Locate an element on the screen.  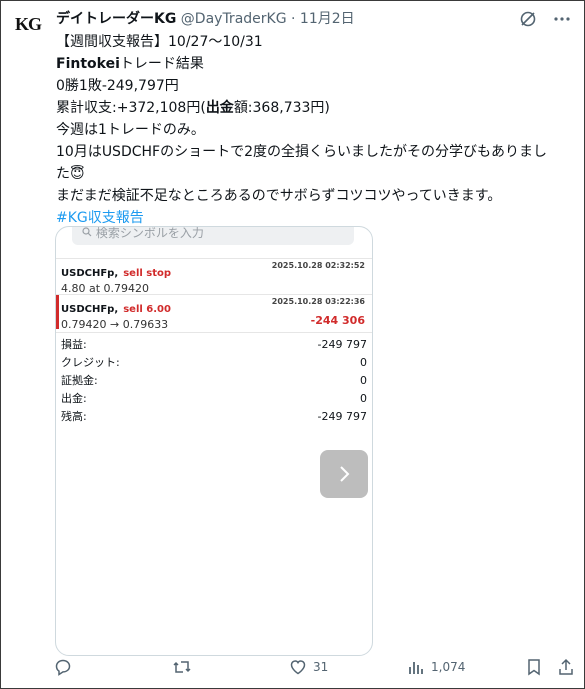
views-count: 1,074 is located at coordinates (448, 667).